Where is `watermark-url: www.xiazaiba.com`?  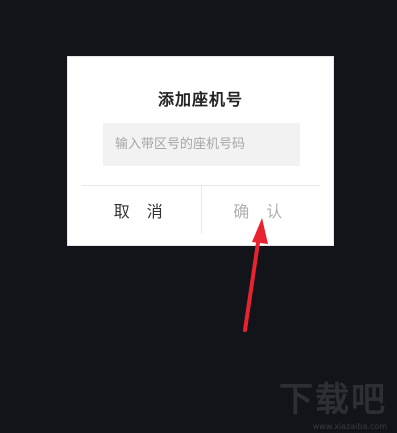
watermark-url: www.xiazaiba.com is located at coordinates (349, 426).